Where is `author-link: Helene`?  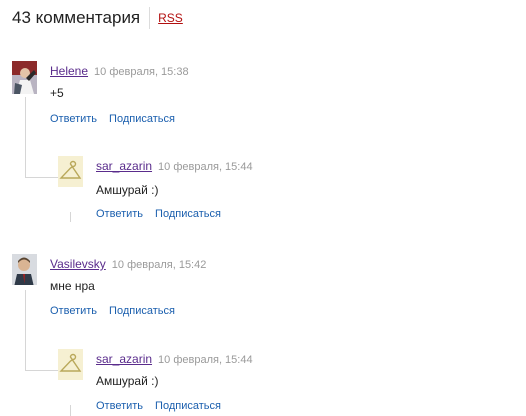
author-link: Helene is located at coordinates (69, 71).